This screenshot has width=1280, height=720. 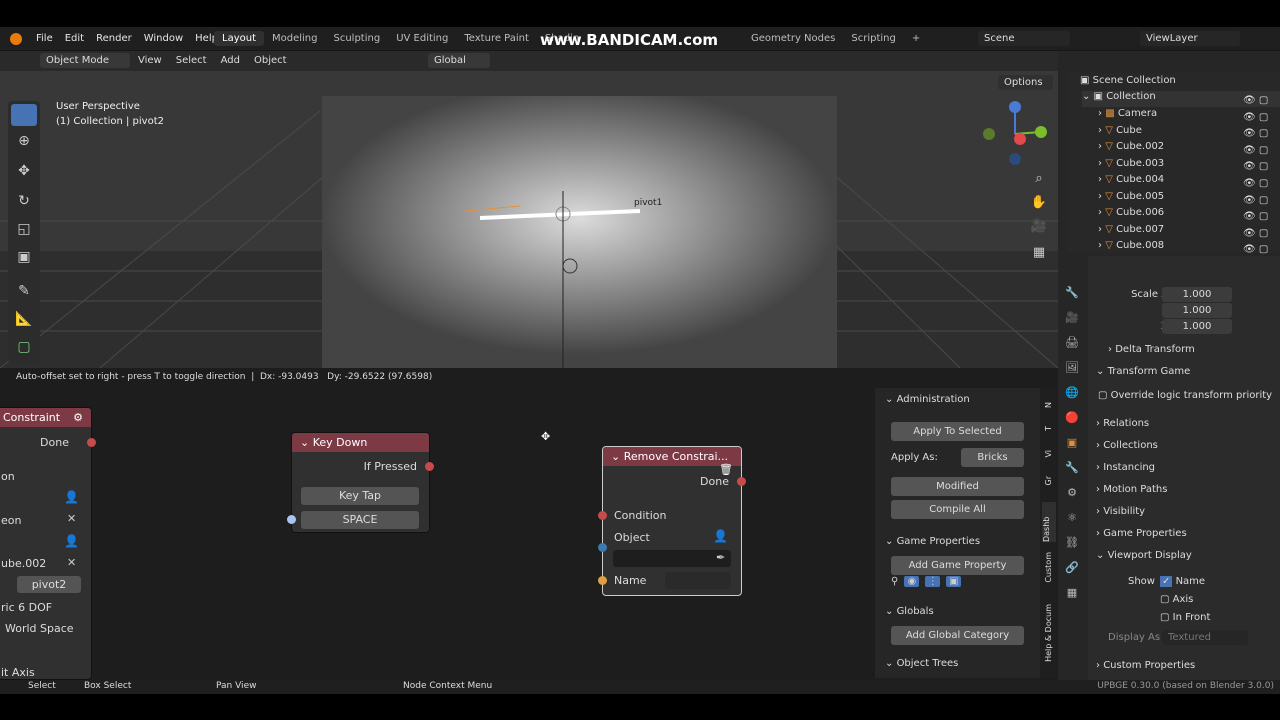 What do you see at coordinates (230, 60) in the screenshot?
I see `menu-add: Add` at bounding box center [230, 60].